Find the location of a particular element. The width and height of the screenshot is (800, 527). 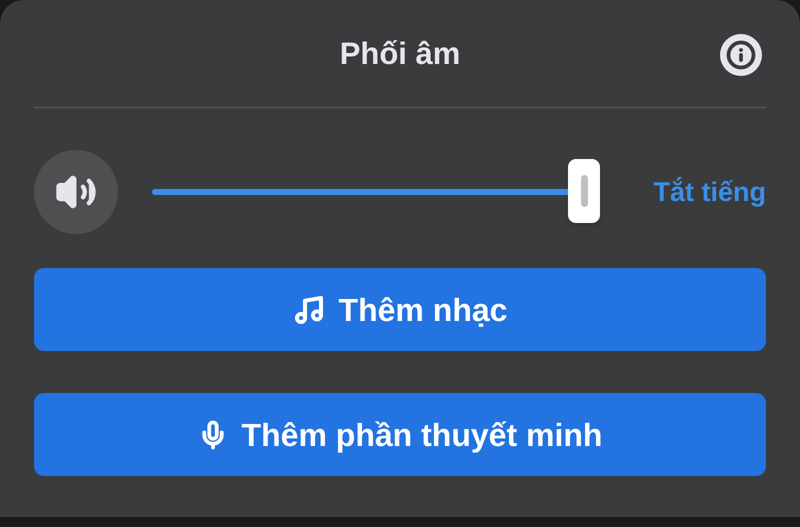

slider-thumb is located at coordinates (584, 191).